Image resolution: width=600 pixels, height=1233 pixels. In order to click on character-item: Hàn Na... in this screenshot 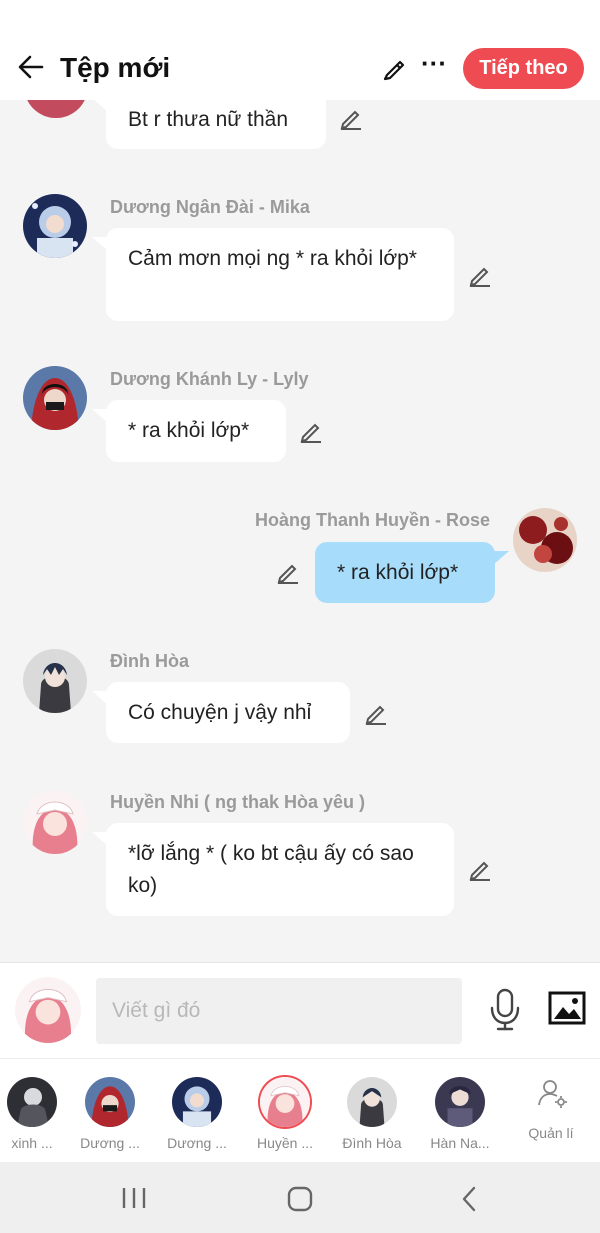, I will do `click(460, 1117)`.